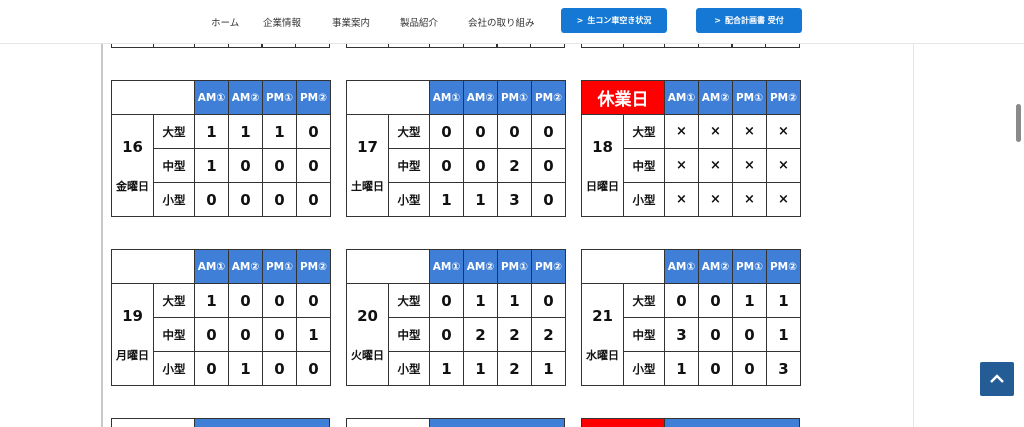  What do you see at coordinates (501, 22) in the screenshot?
I see `nav-initiatives: 会社の取り組み` at bounding box center [501, 22].